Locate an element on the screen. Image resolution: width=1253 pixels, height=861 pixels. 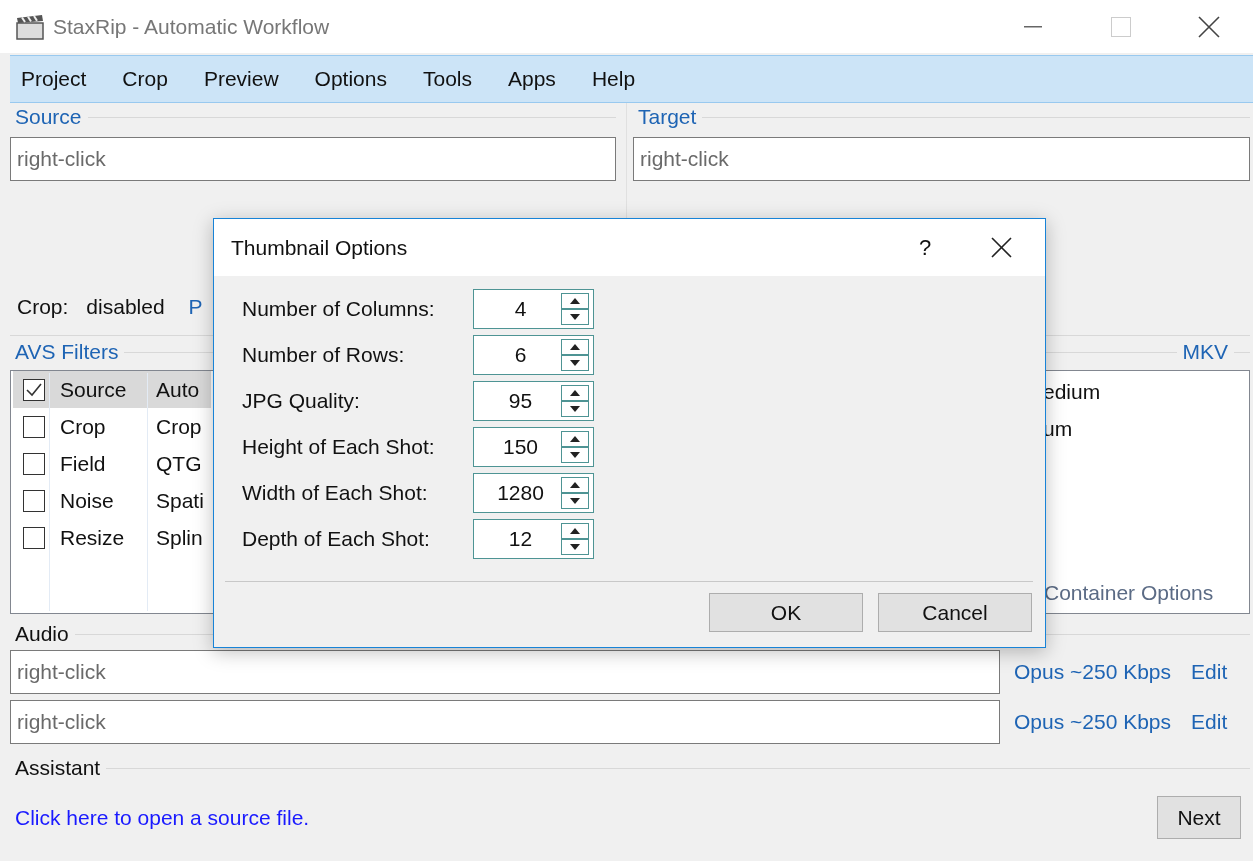
group-label: Source is located at coordinates (48, 117).